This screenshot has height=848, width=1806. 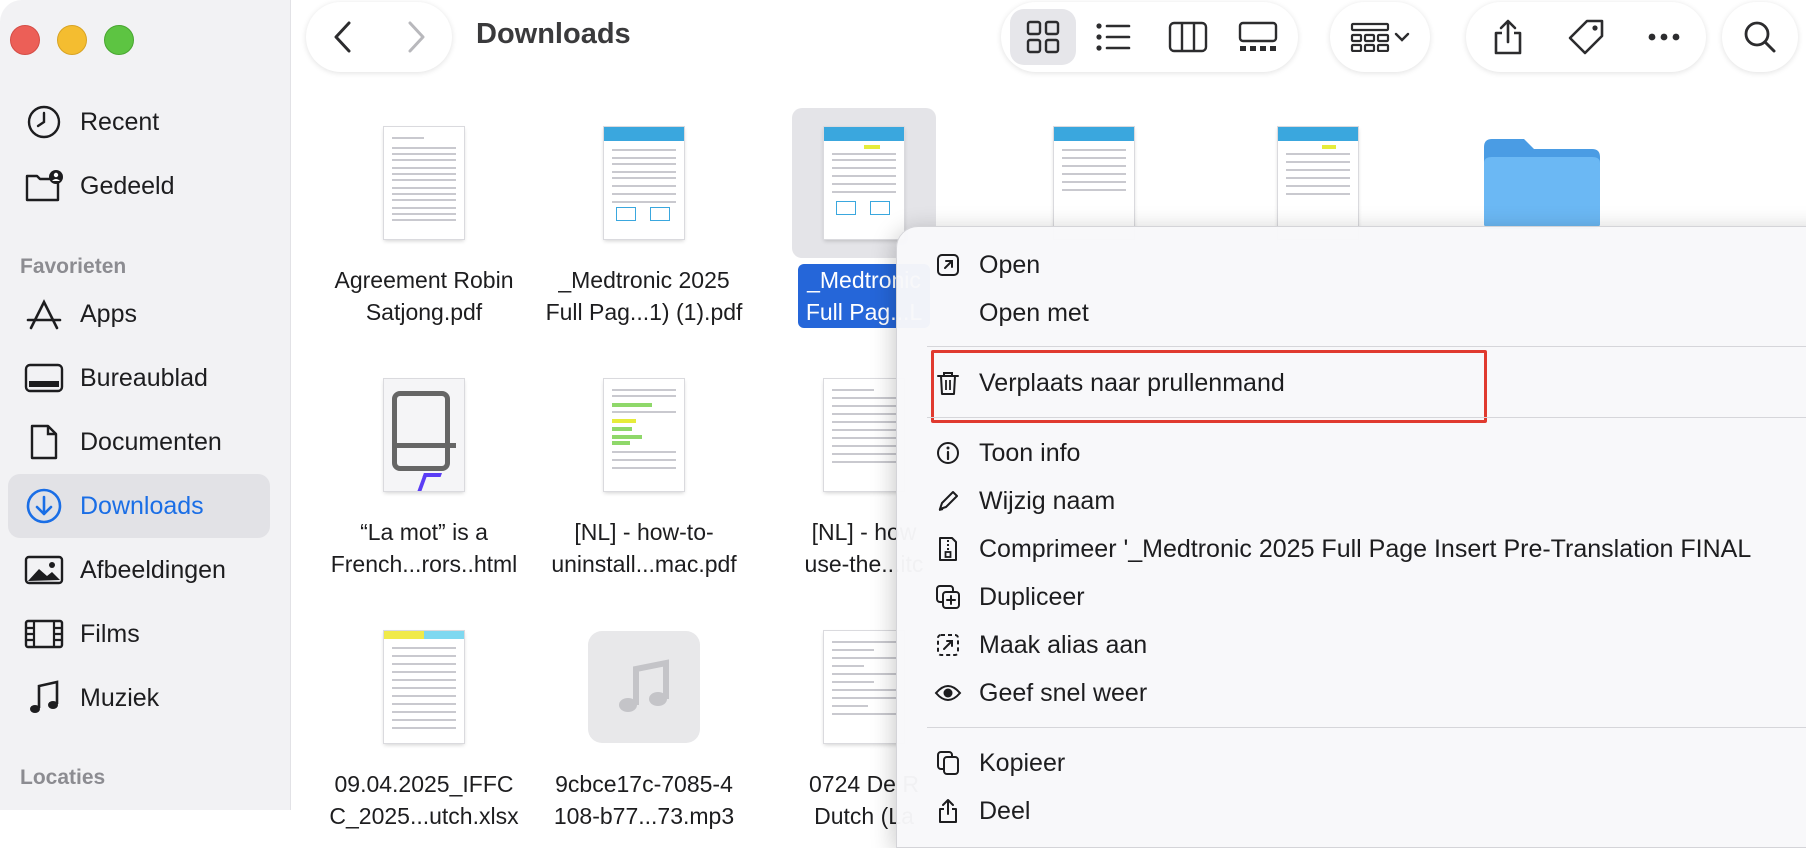 I want to click on tag-button, so click(x=1586, y=37).